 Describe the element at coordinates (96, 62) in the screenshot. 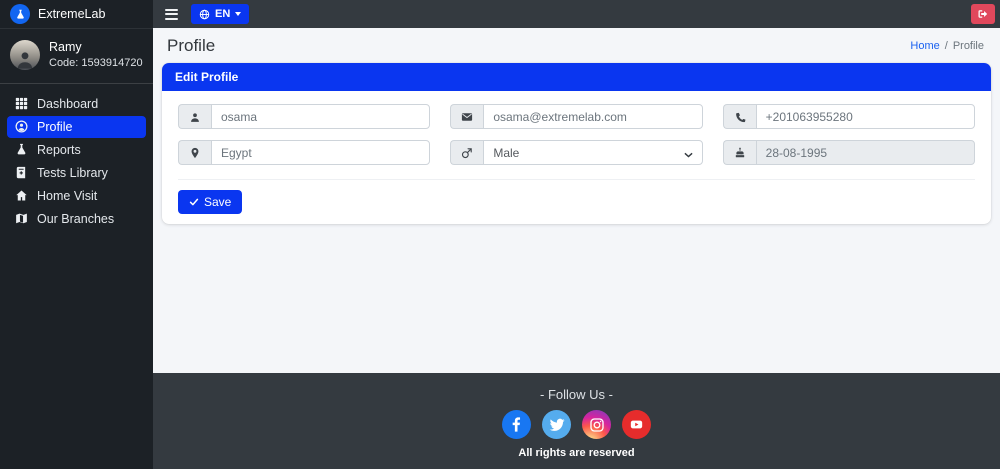

I see `user-code: Code: 1593914720` at that location.